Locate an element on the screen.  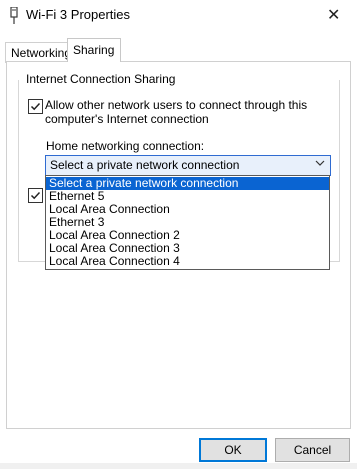
ok-button: OK is located at coordinates (233, 450).